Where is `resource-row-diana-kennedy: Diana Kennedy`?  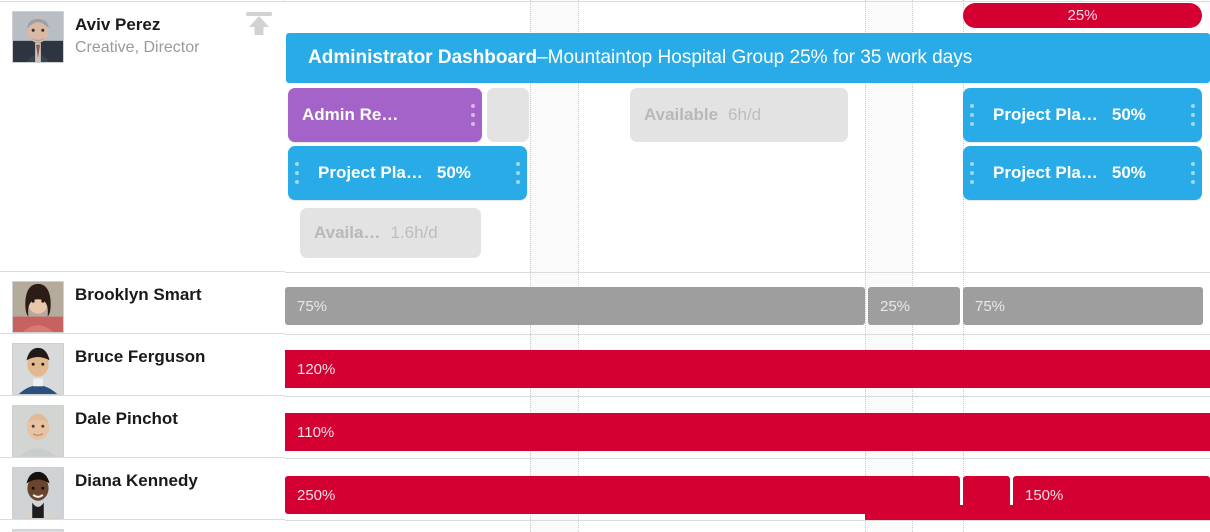 resource-row-diana-kennedy: Diana Kennedy is located at coordinates (142, 489).